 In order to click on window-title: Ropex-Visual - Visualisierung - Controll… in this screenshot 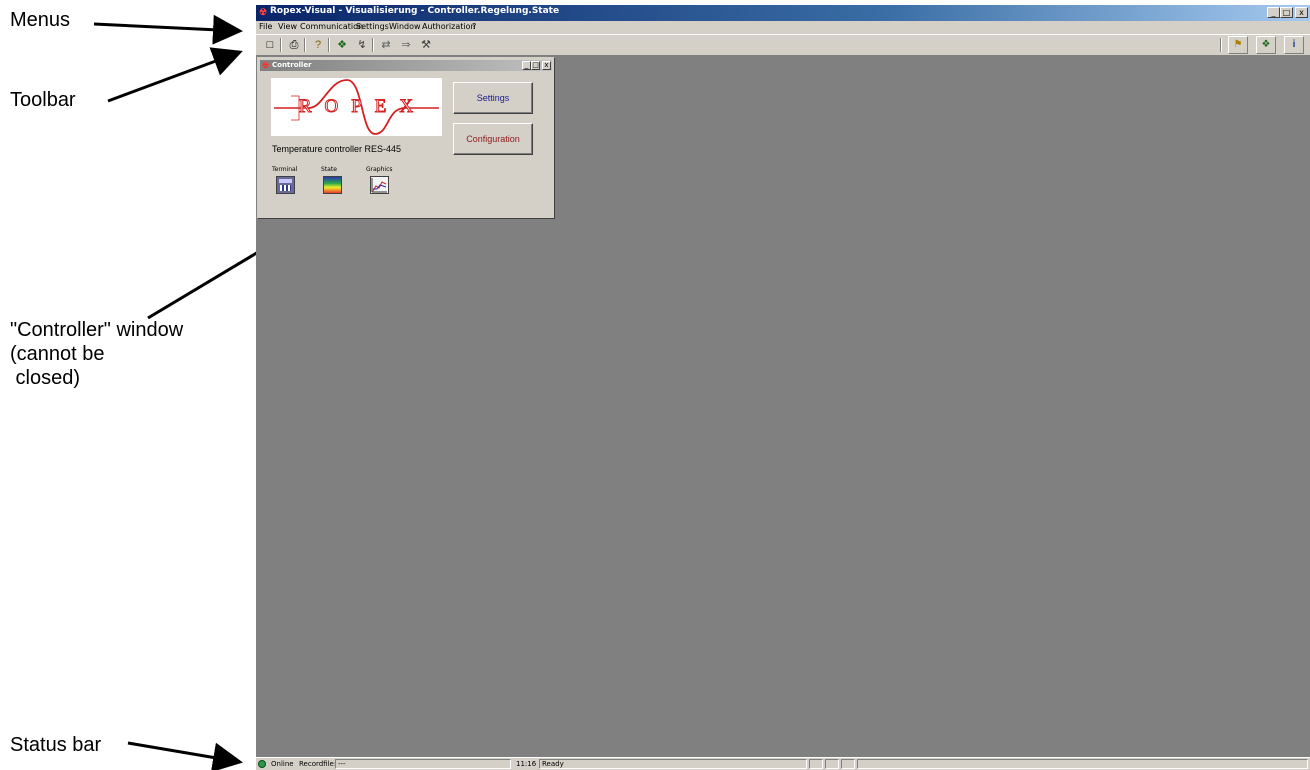, I will do `click(415, 11)`.